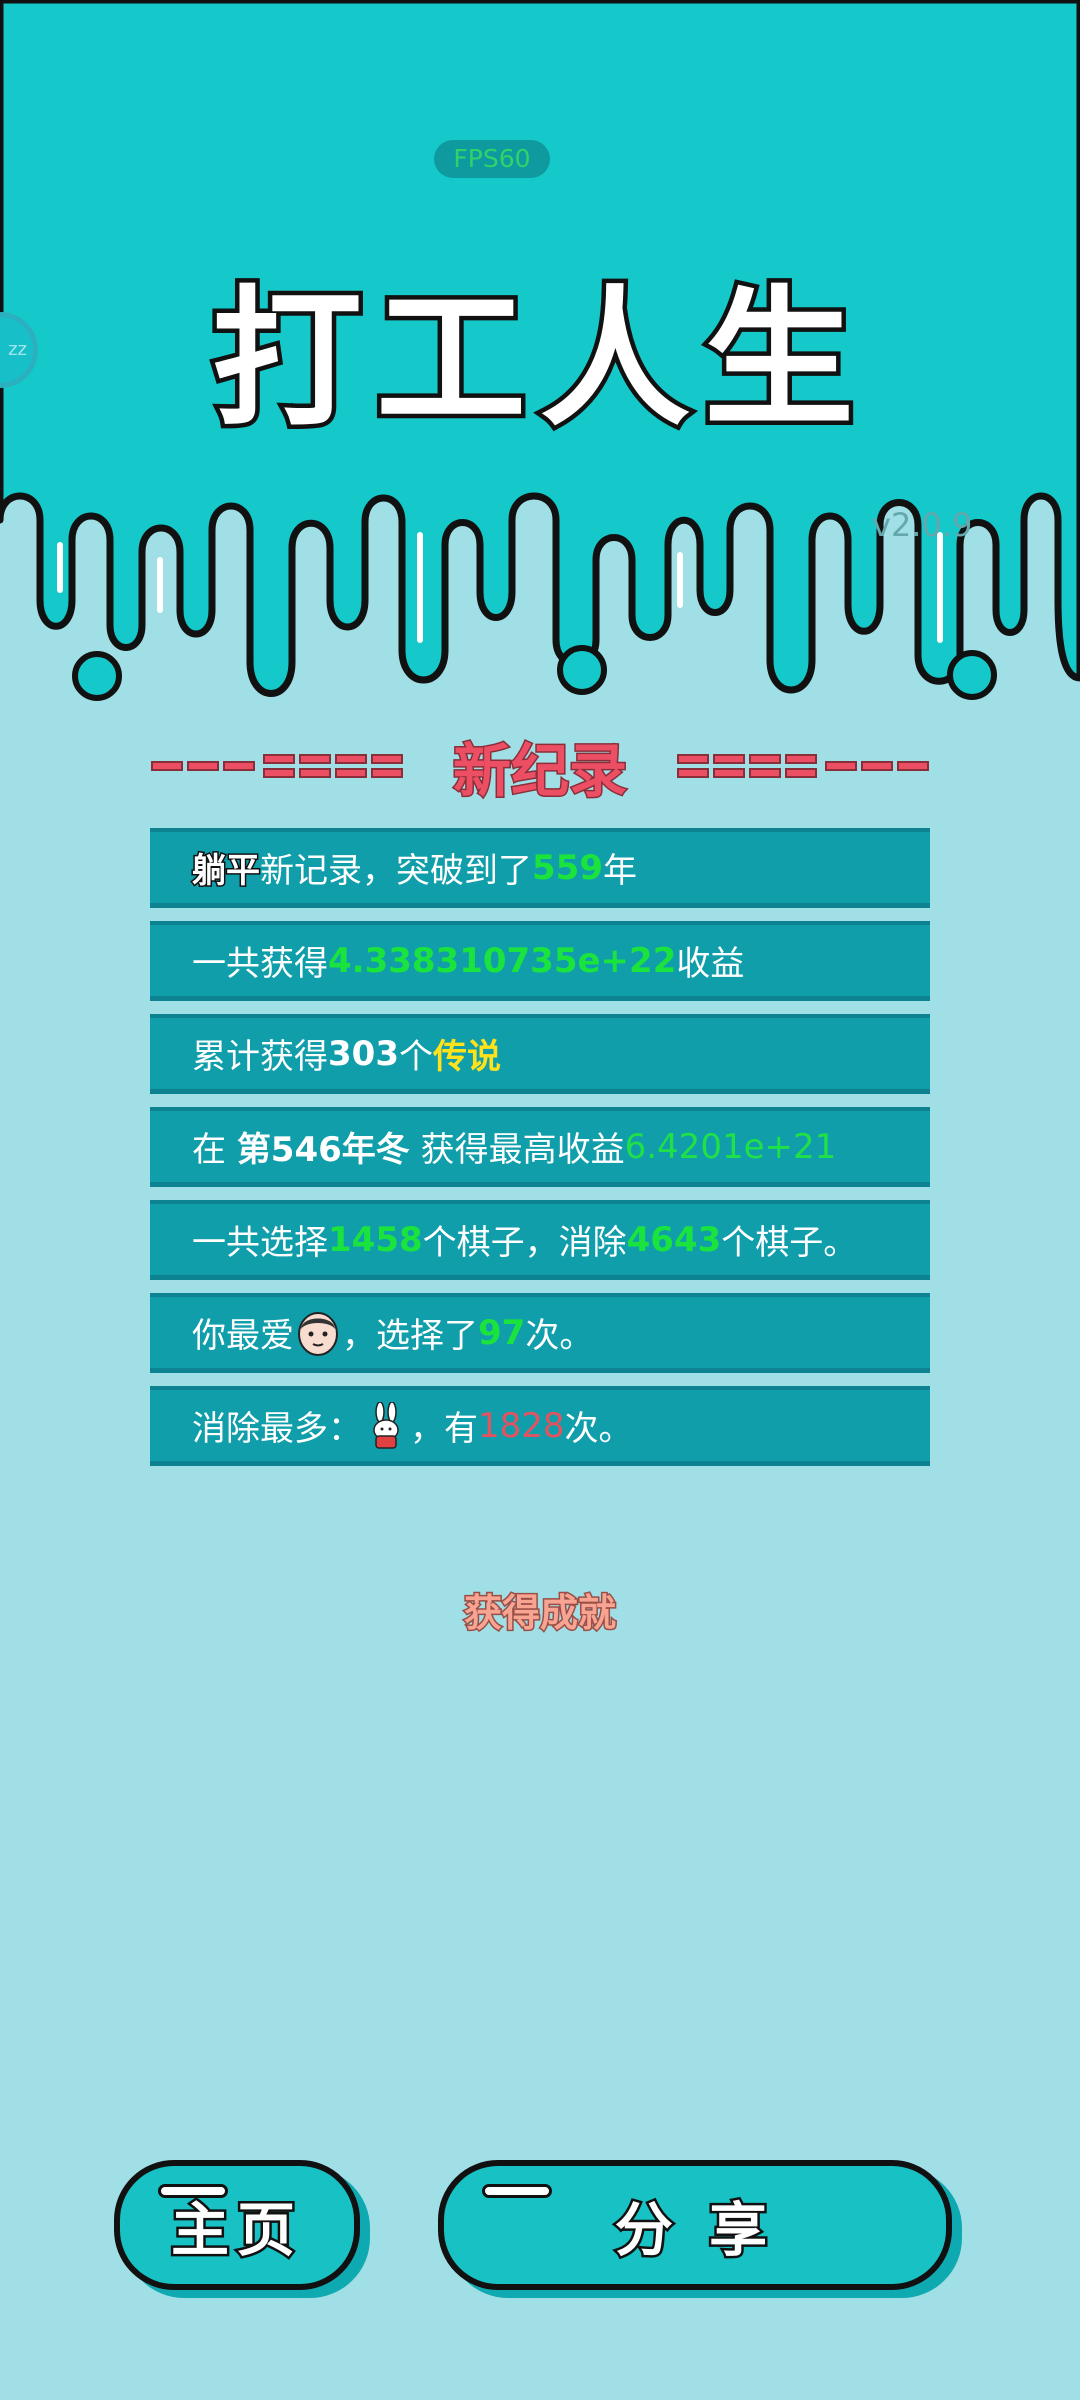 The height and width of the screenshot is (2400, 1080). I want to click on new-record-title: 新纪录, so click(539, 771).